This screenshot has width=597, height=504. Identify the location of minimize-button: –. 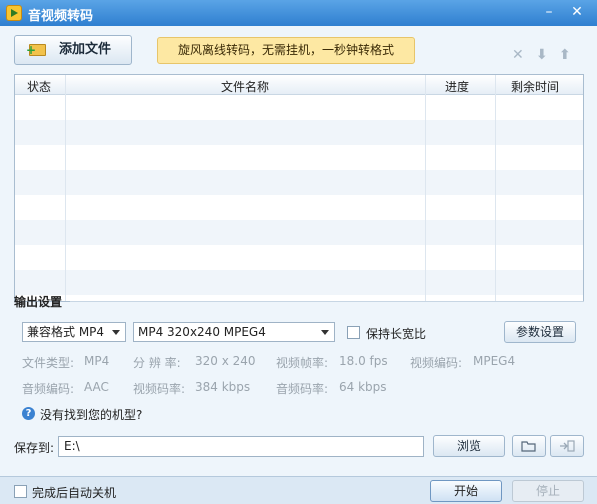
(549, 12).